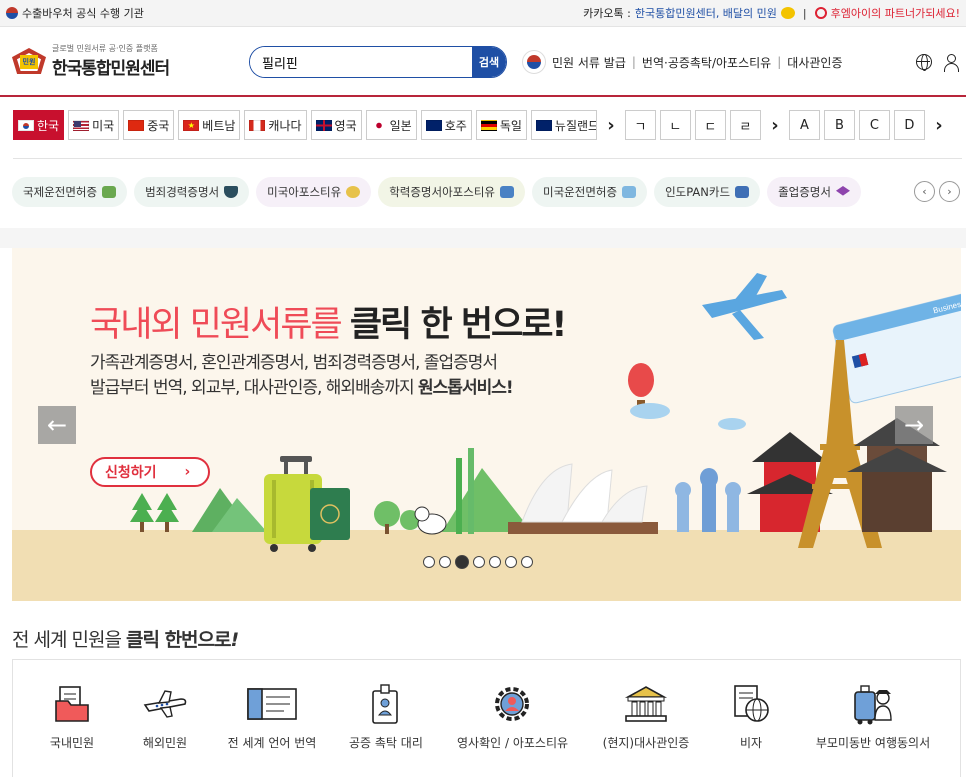  Describe the element at coordinates (29, 61) in the screenshot. I see `logo-pentagon-icon: 민원` at that location.